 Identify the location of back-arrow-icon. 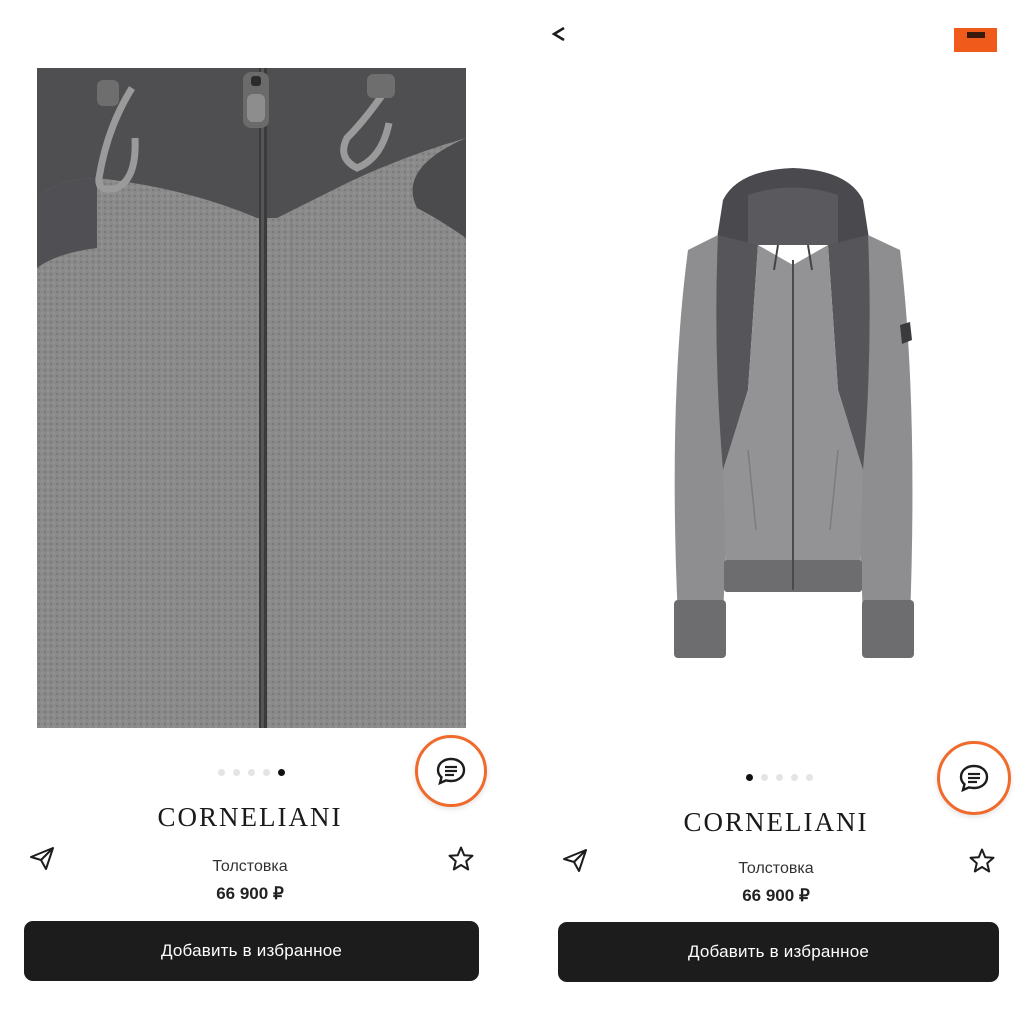
(562, 34).